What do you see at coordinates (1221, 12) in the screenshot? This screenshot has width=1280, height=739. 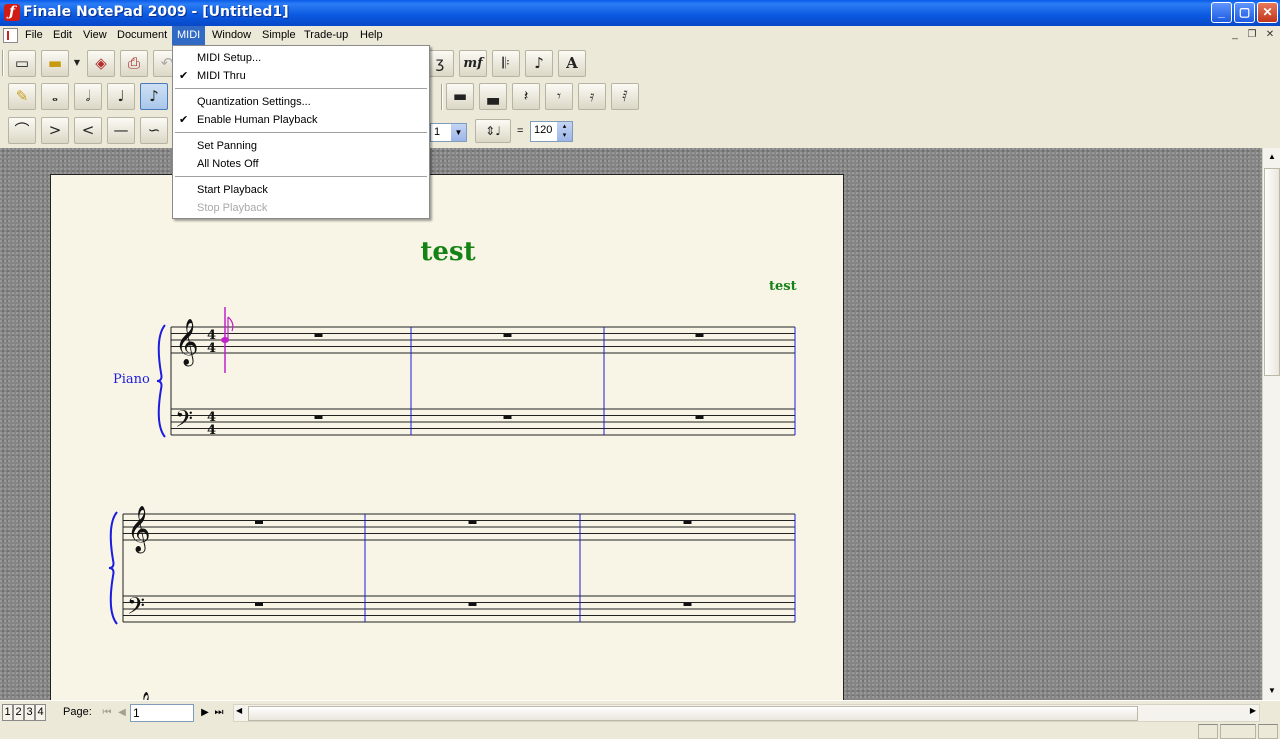 I see `minimize-button: _` at bounding box center [1221, 12].